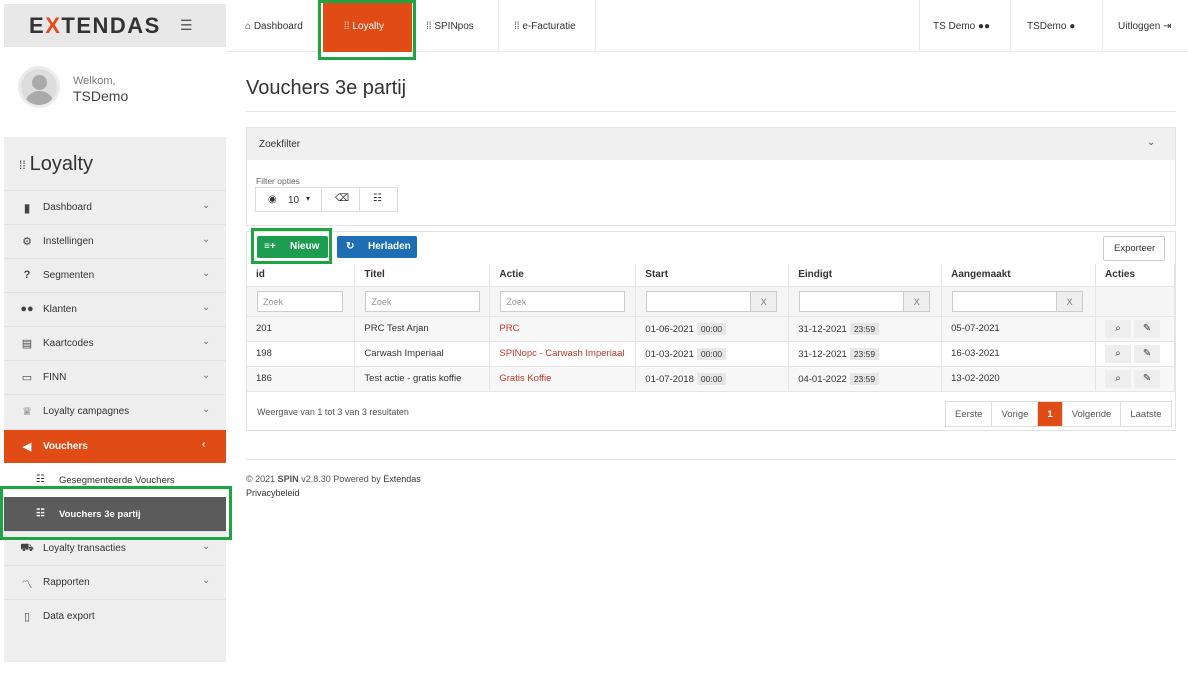  I want to click on sidebar-item-dashboard: ▮ Dashboard ⌄, so click(115, 207).